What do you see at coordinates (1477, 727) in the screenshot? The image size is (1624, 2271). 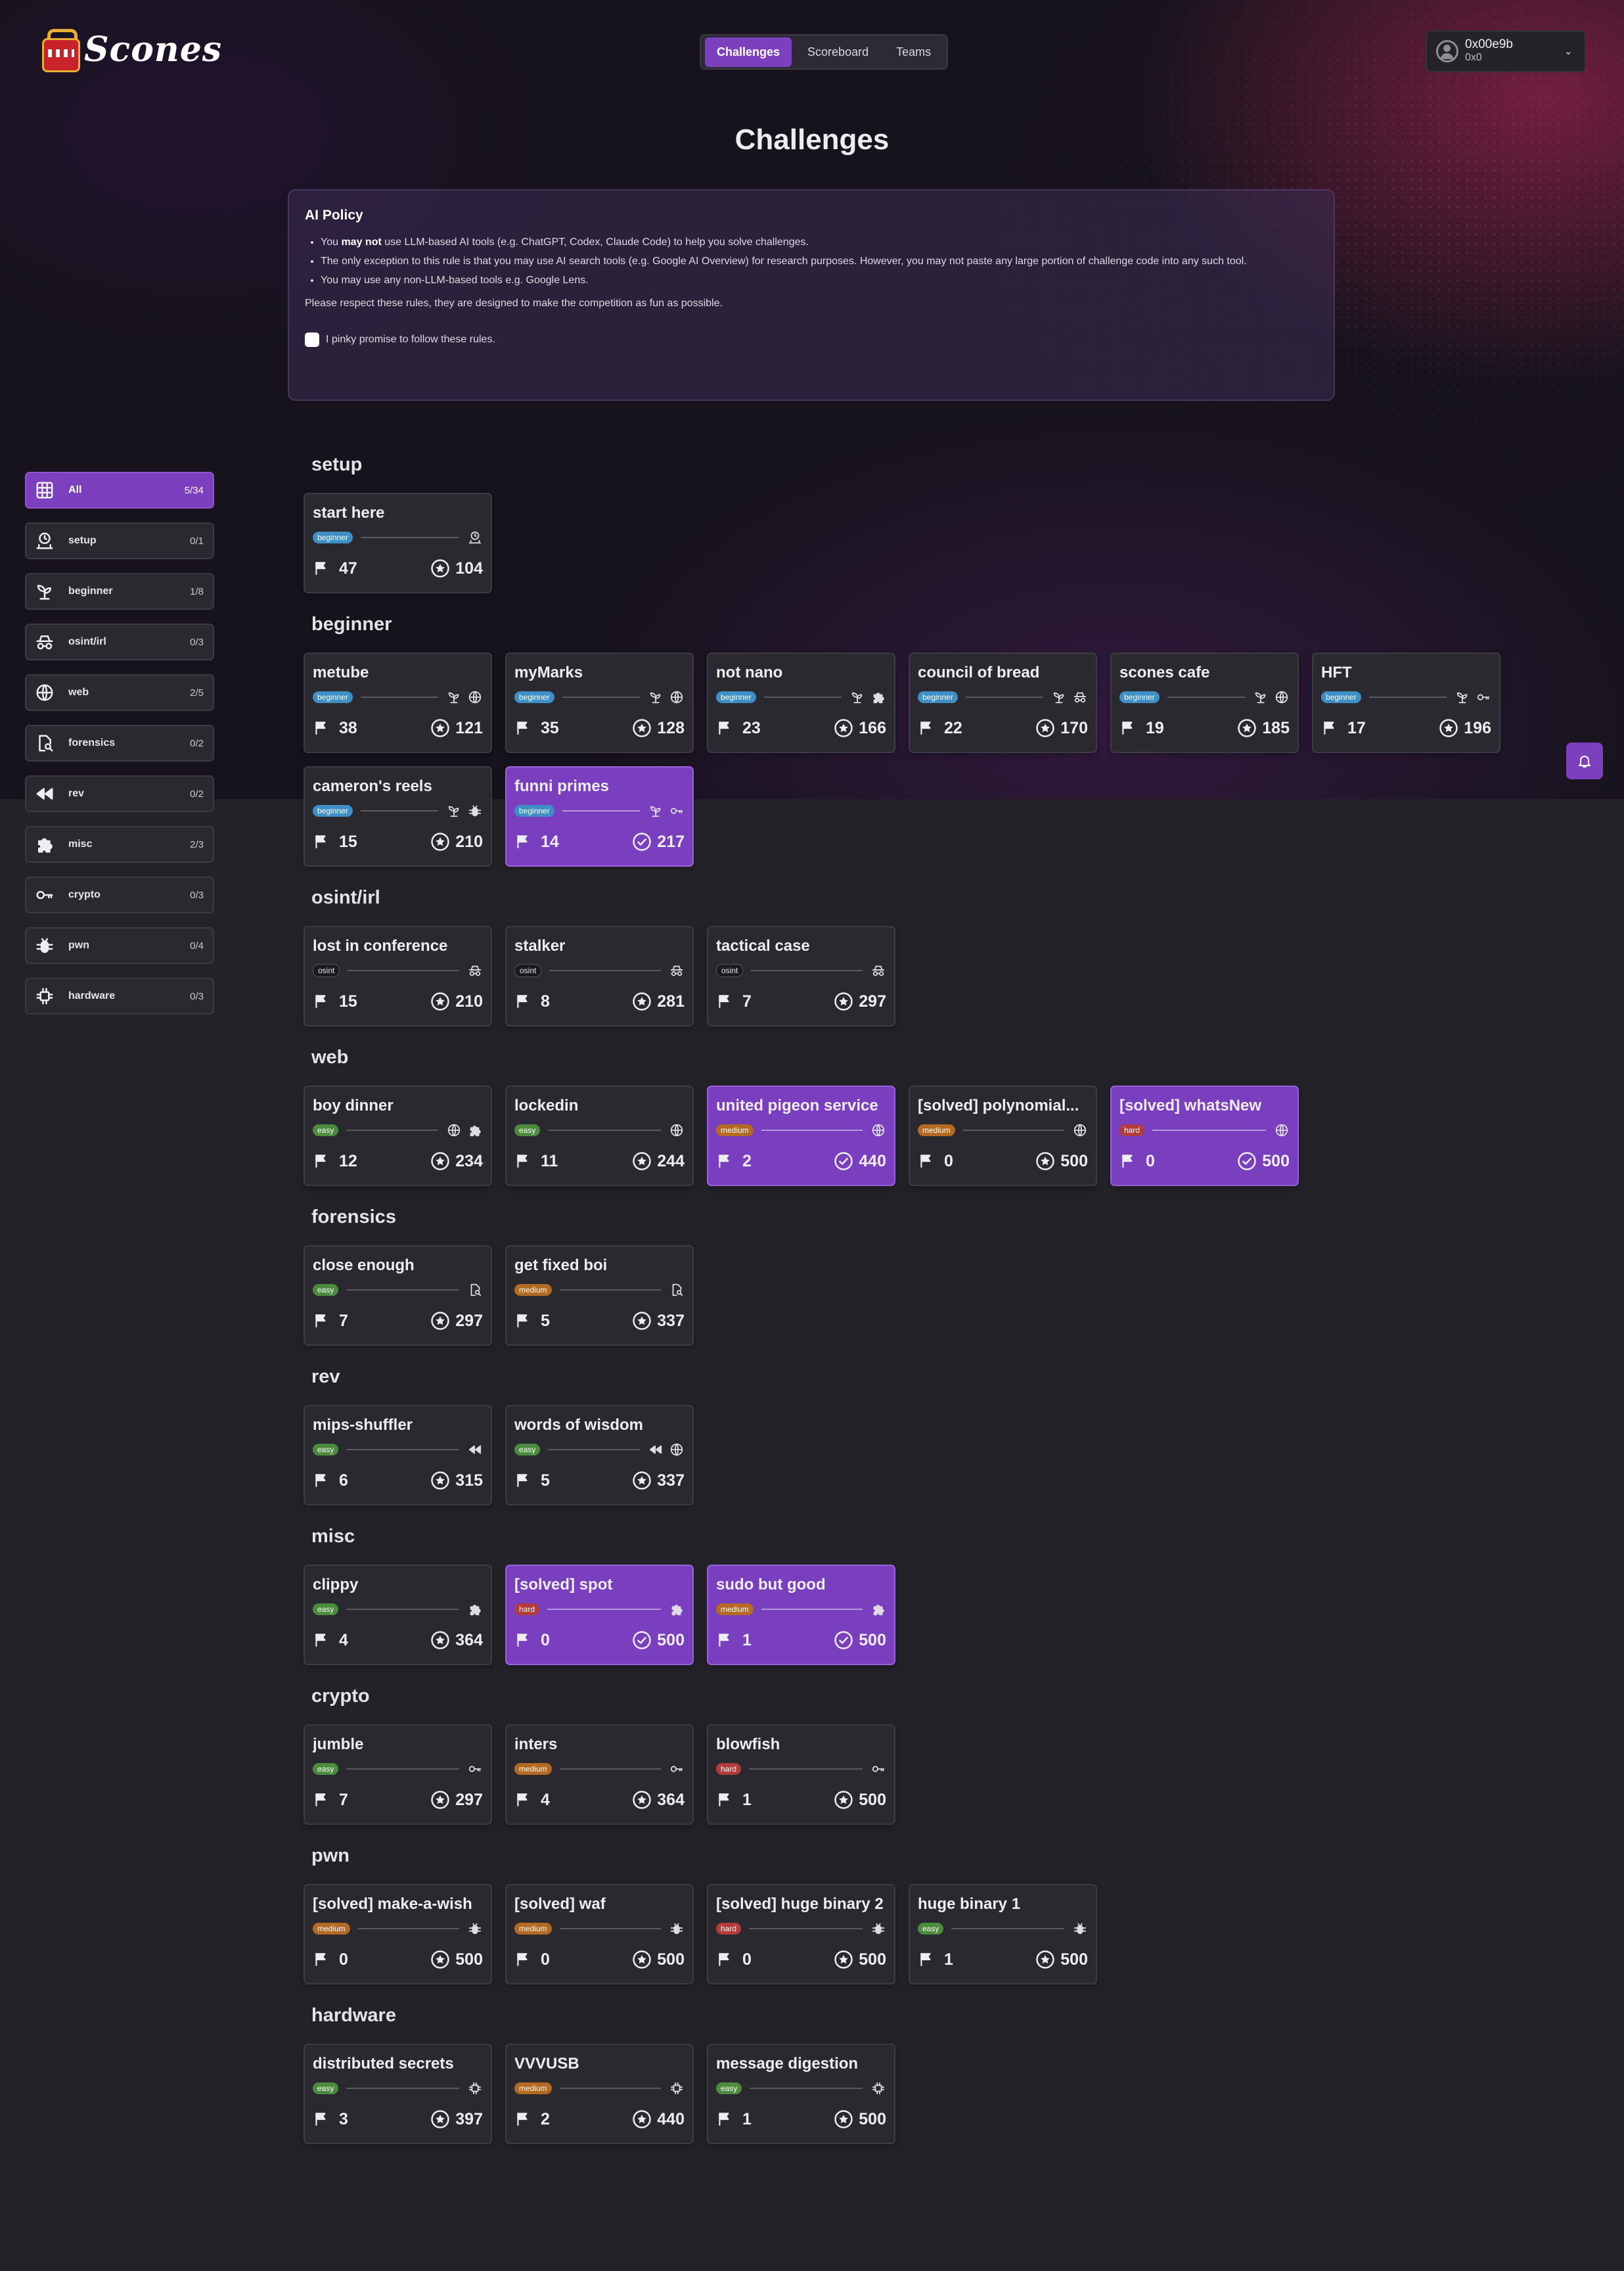 I see `challenge-points: 196` at bounding box center [1477, 727].